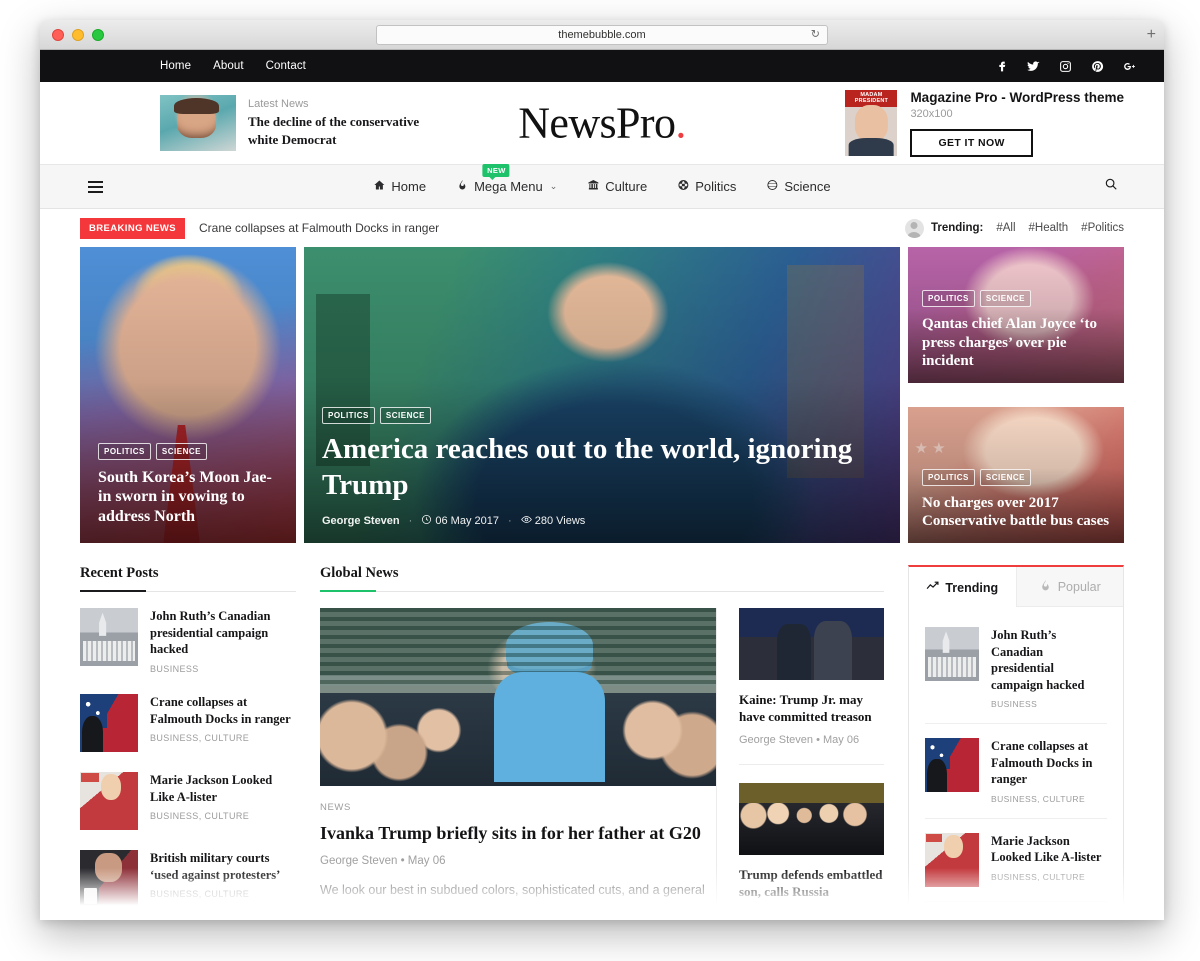  I want to click on tab-trending: Trending, so click(962, 587).